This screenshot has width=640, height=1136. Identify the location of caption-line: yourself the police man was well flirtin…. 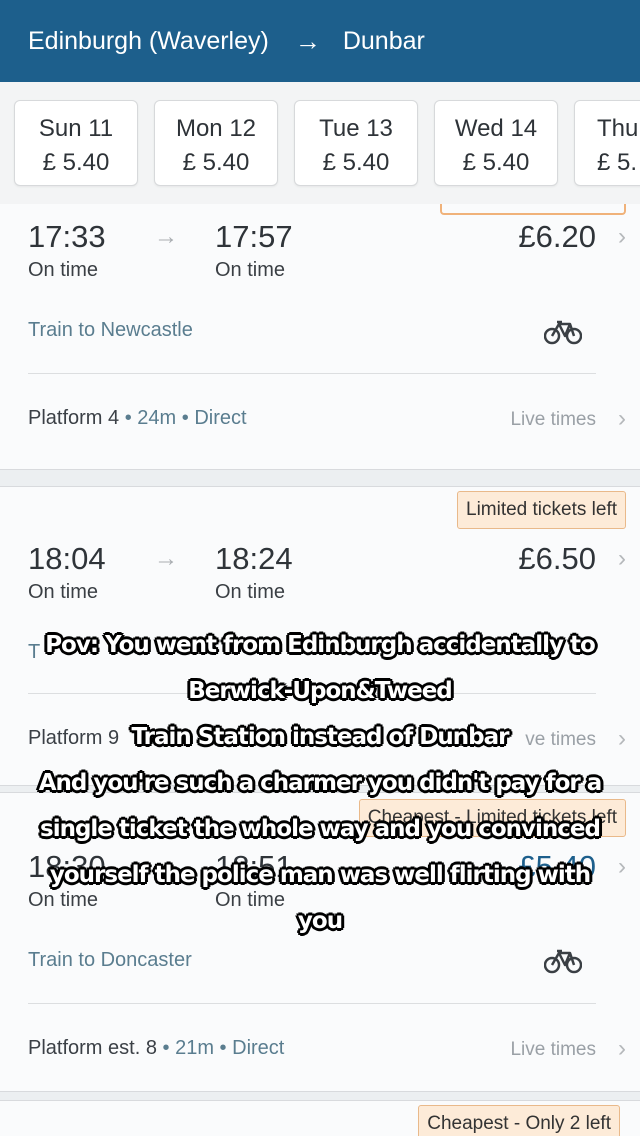
(320, 875).